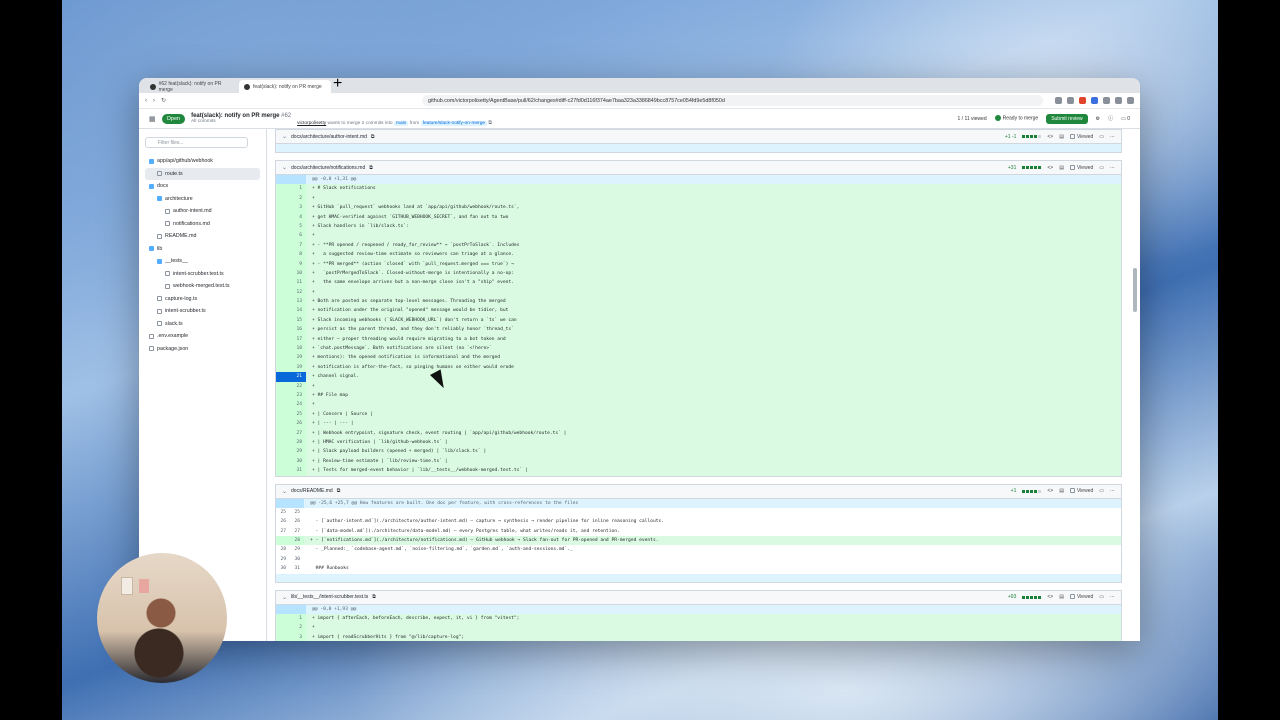 The width and height of the screenshot is (1280, 720). I want to click on line-number: 27, so click(291, 433).